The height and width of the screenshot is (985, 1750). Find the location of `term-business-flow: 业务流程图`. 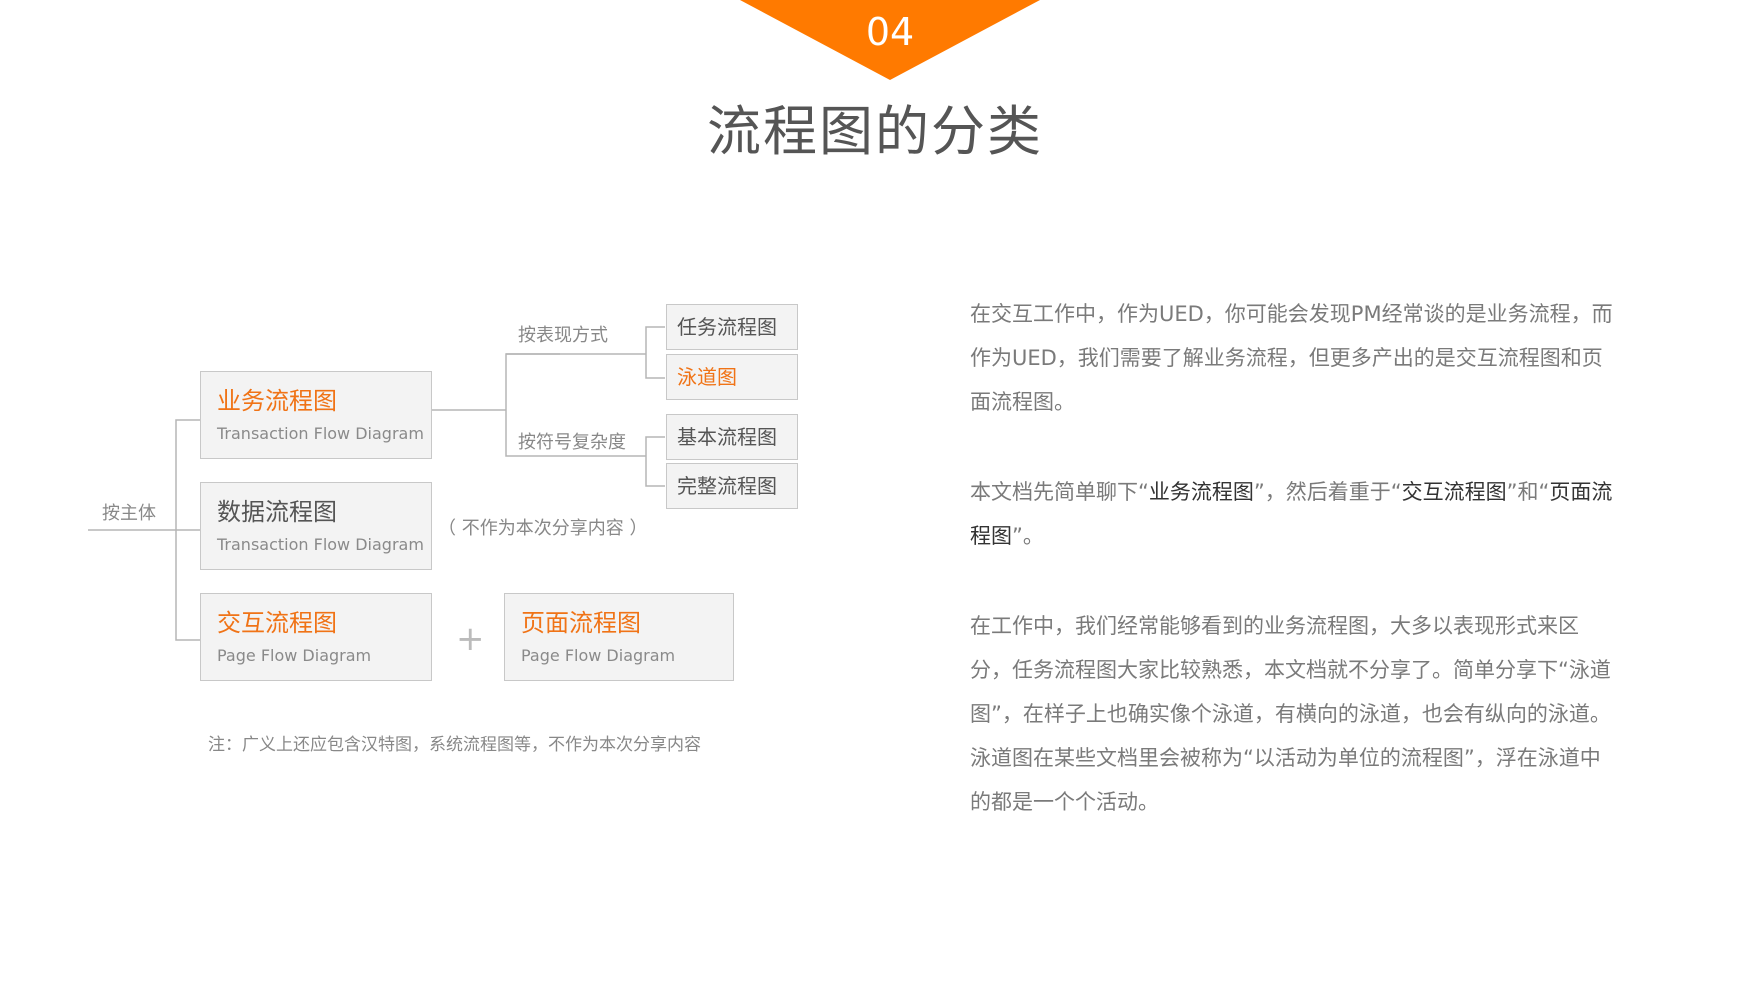

term-business-flow: 业务流程图 is located at coordinates (1201, 492).